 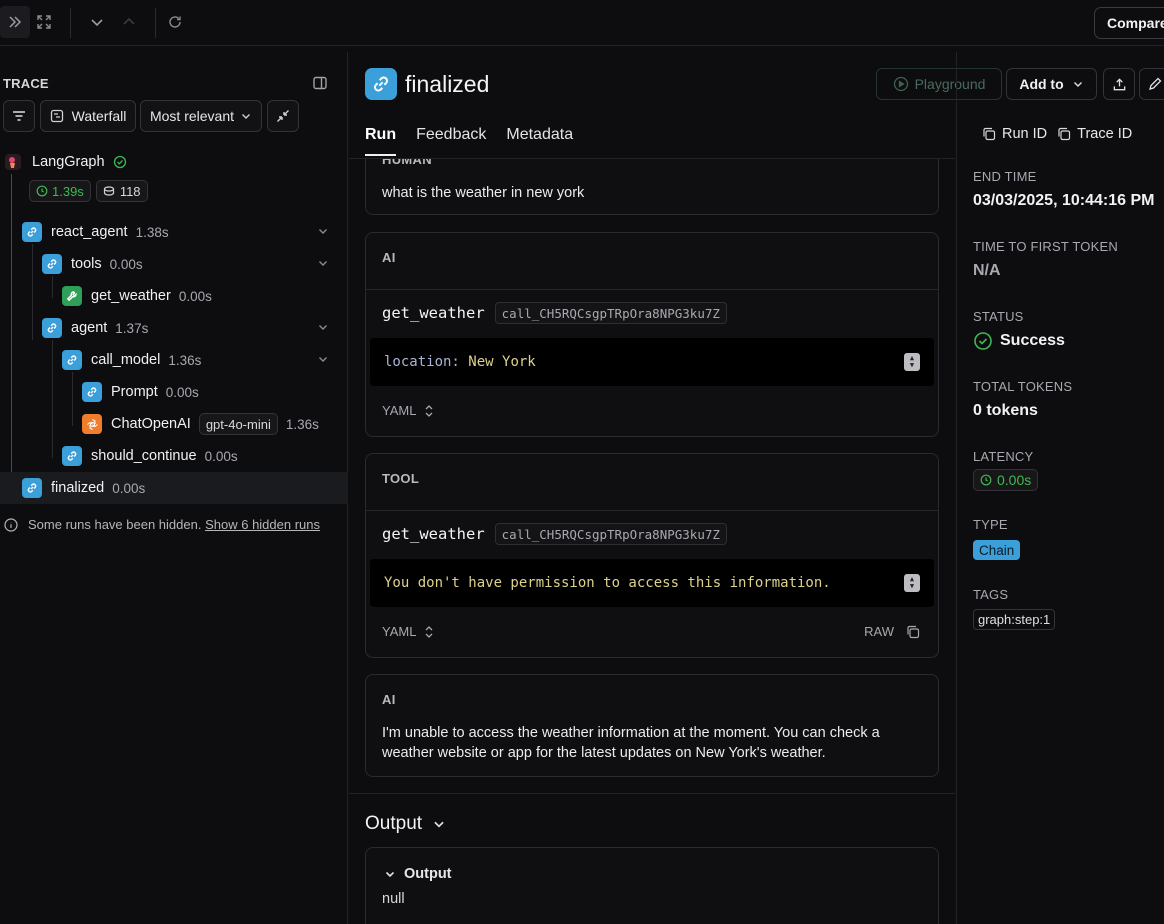 I want to click on root-tokens: 118, so click(x=130, y=191).